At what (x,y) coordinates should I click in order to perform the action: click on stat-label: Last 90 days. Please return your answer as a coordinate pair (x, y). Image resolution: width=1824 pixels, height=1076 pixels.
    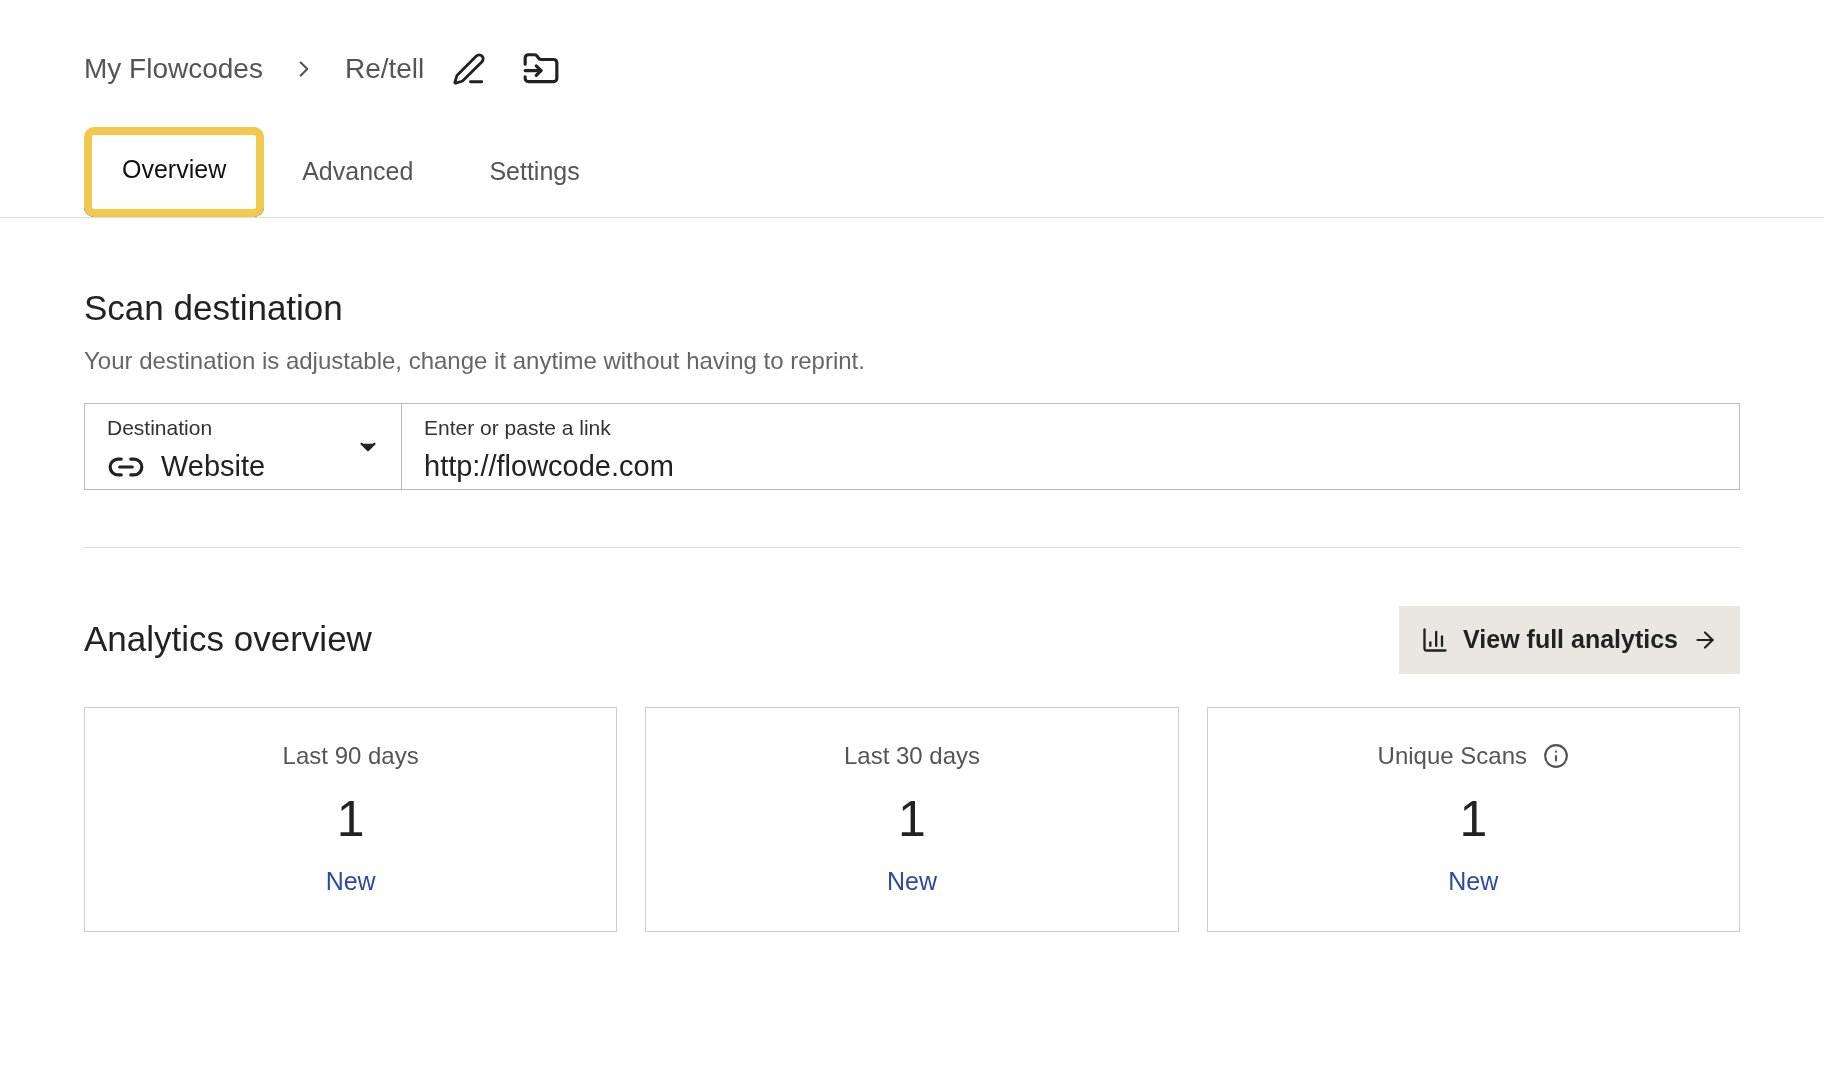
    Looking at the image, I should click on (350, 755).